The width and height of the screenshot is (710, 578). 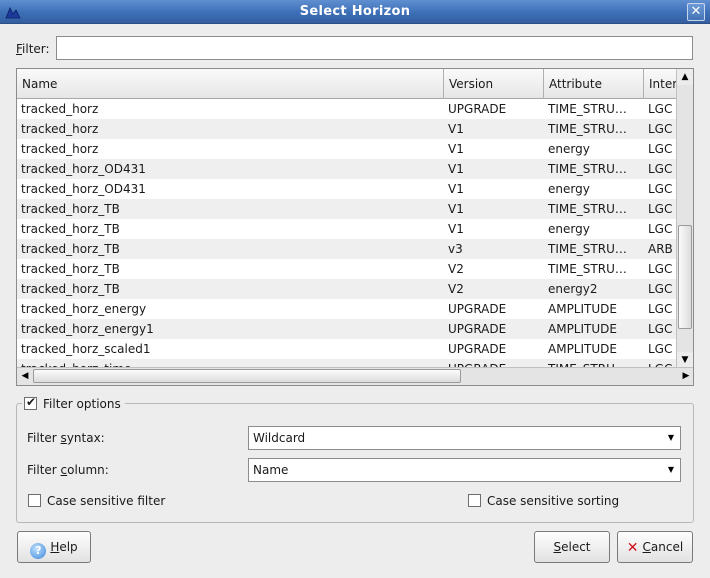 I want to click on column-header-version: Version, so click(x=494, y=84).